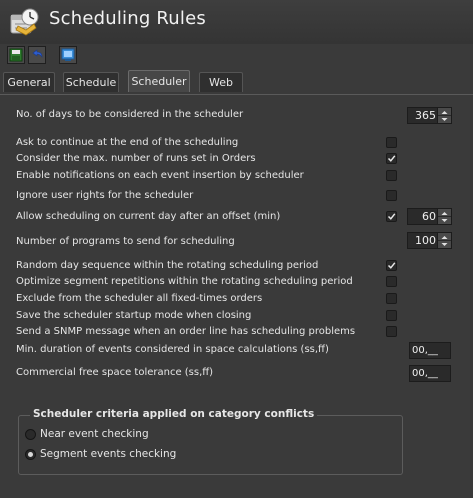 The width and height of the screenshot is (473, 498). Describe the element at coordinates (30, 434) in the screenshot. I see `near-event-radio` at that location.